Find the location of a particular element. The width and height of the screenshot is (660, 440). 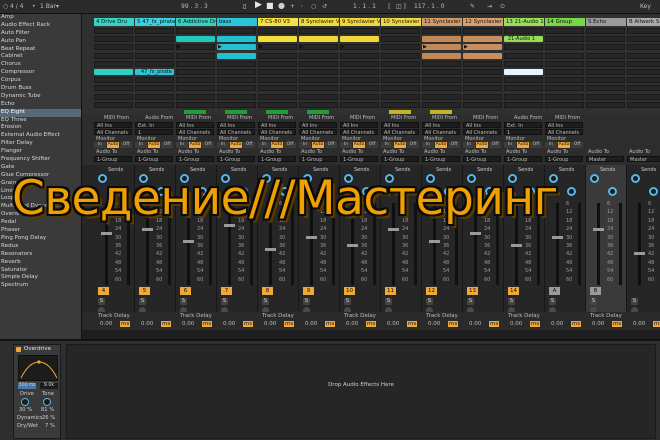

time-signature: 4 / 4 is located at coordinates (16, 6).